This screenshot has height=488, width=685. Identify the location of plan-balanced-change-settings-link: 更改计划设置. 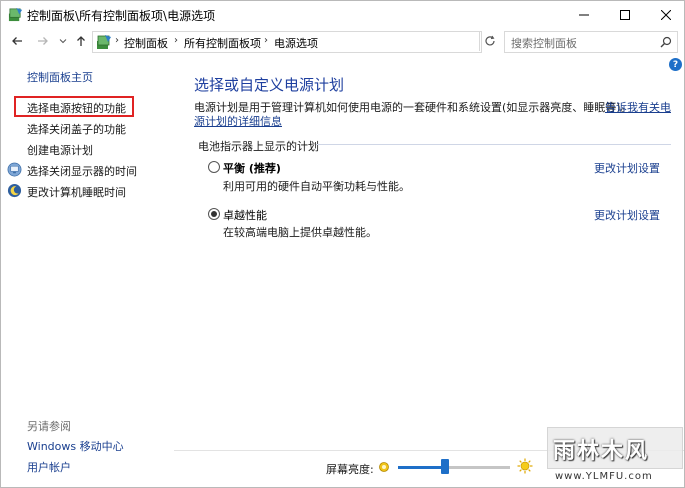
(627, 168).